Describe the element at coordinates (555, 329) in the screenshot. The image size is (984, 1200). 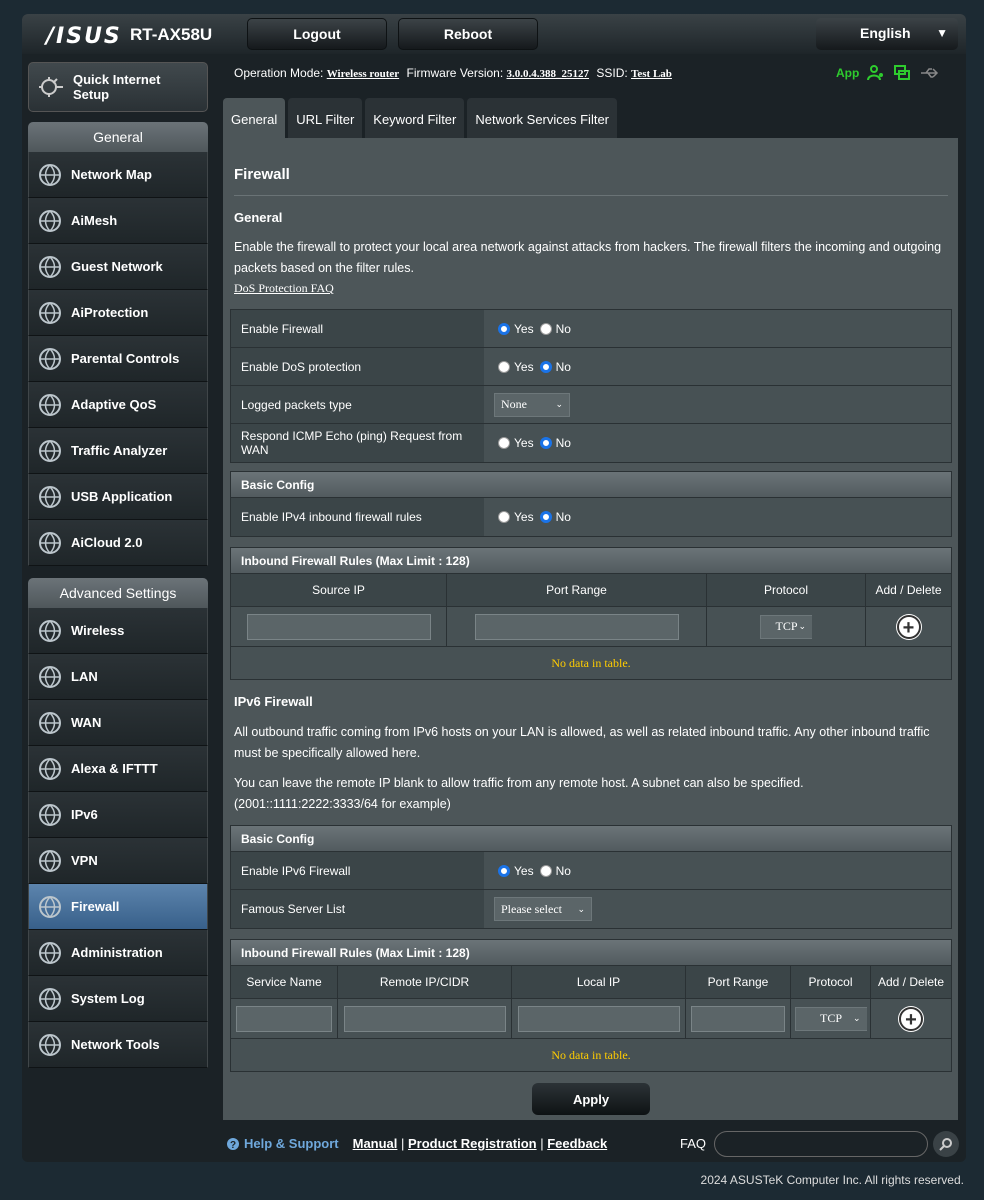
I see `enable-firewall-no: No` at that location.